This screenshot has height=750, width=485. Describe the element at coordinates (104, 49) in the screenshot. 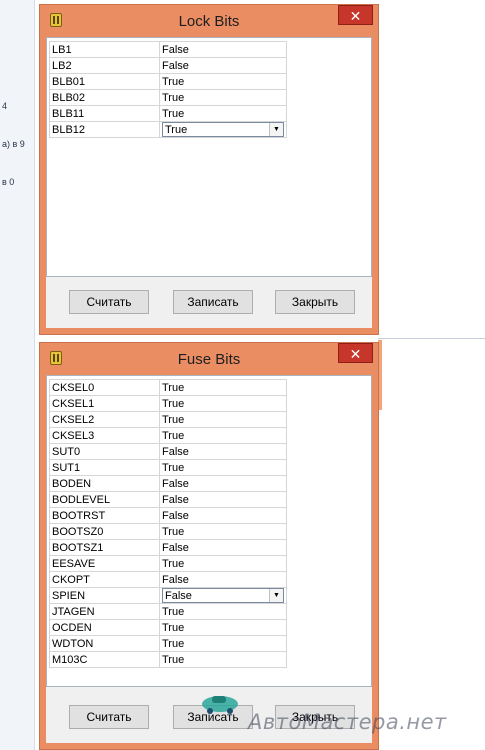

I see `bit-name-cell: LB1` at that location.